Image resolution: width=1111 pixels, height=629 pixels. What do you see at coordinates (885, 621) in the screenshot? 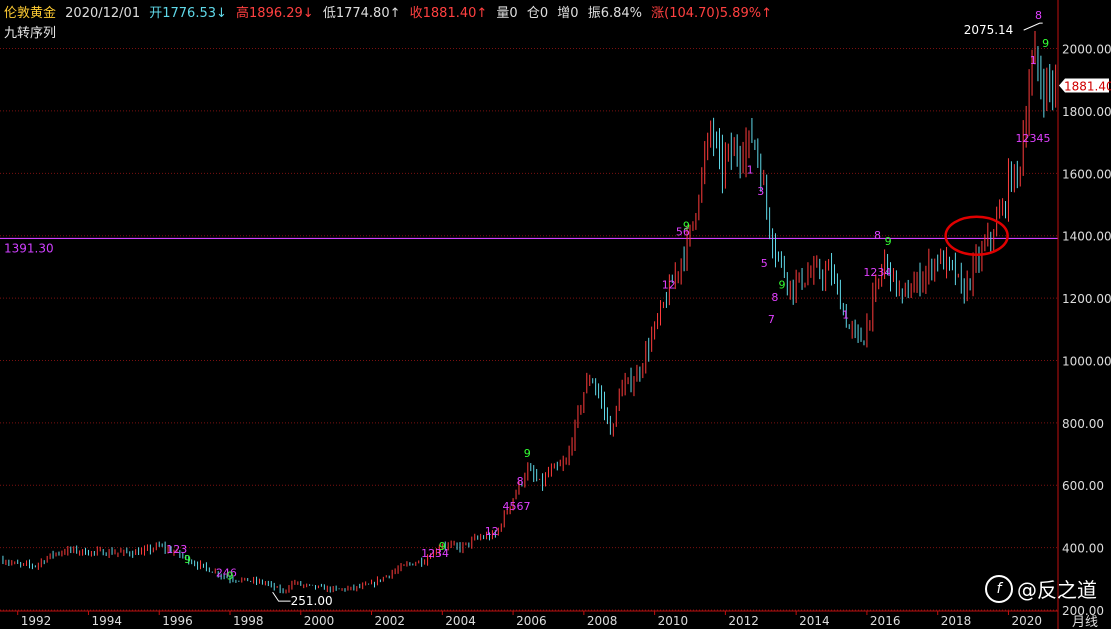
I see `x-tick-label: 2016` at bounding box center [885, 621].